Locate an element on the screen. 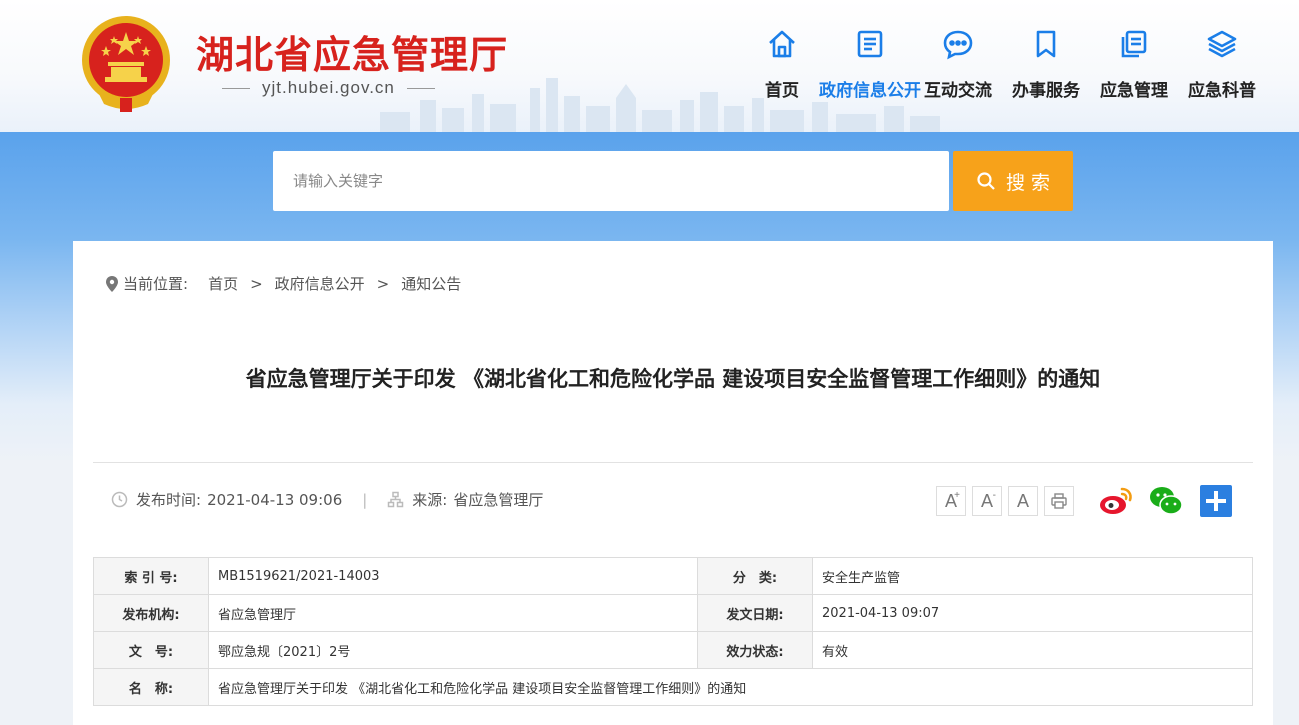  nav-label-science: 应急科普 is located at coordinates (1222, 91).